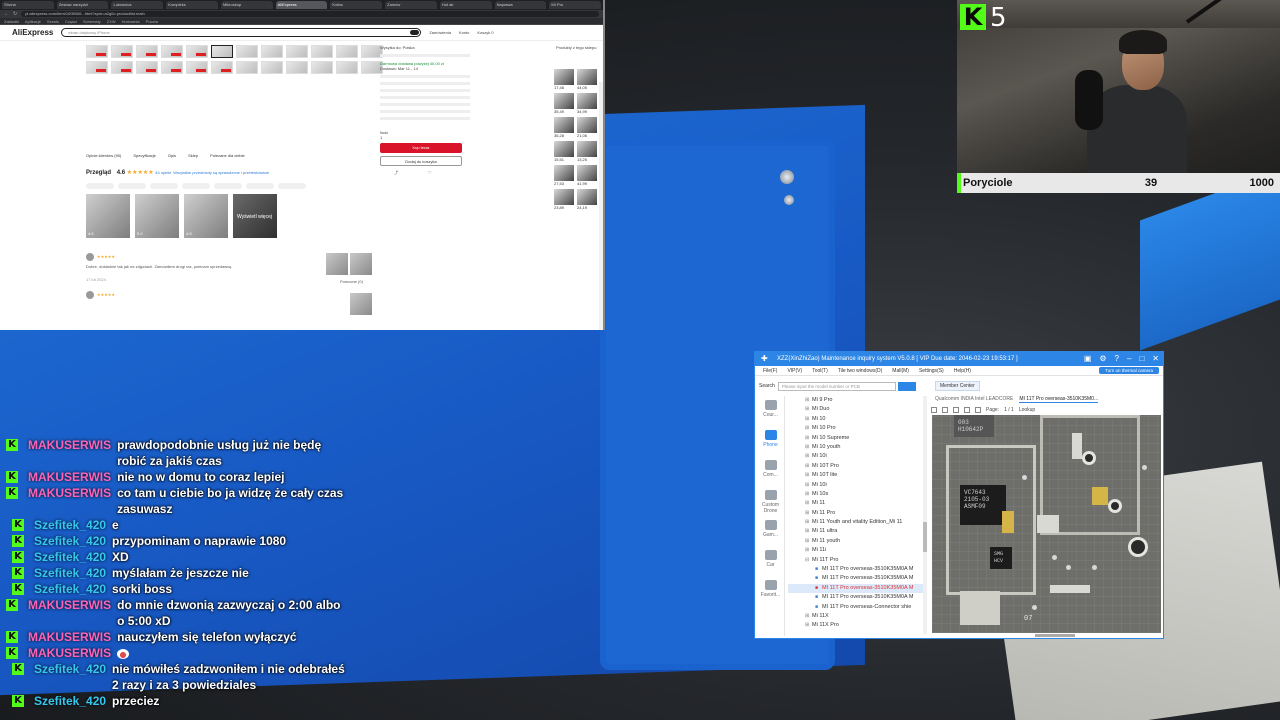 Image resolution: width=1280 pixels, height=720 pixels. Describe the element at coordinates (857, 400) in the screenshot. I see `tree-item: Mi 9 Pro` at that location.